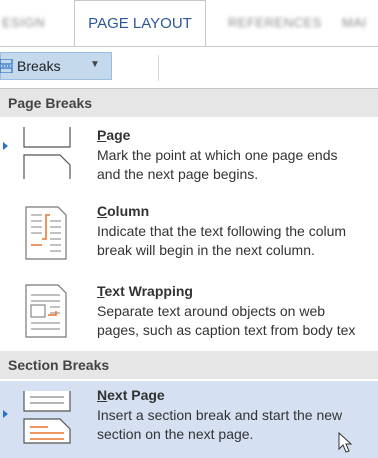 Image resolution: width=378 pixels, height=458 pixels. What do you see at coordinates (354, 23) in the screenshot?
I see `tab-mailings: MAI` at bounding box center [354, 23].